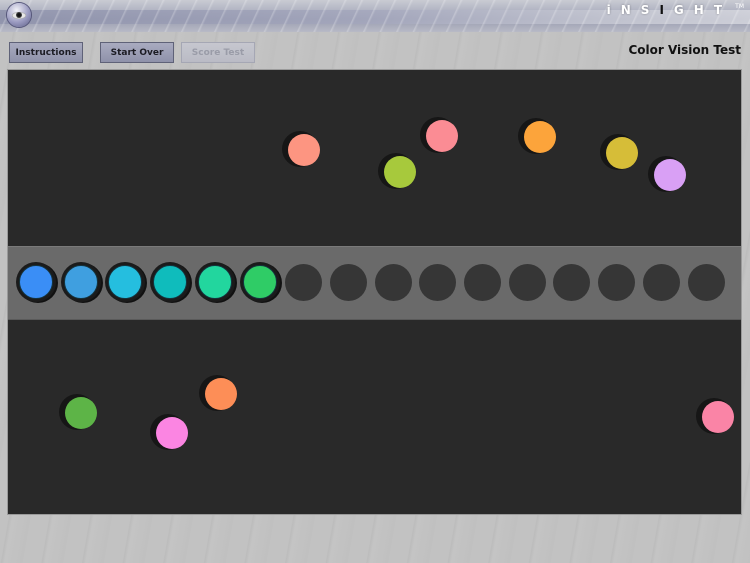 This screenshot has height=563, width=750. Describe the element at coordinates (684, 50) in the screenshot. I see `page-title: Color Vision Test` at that location.